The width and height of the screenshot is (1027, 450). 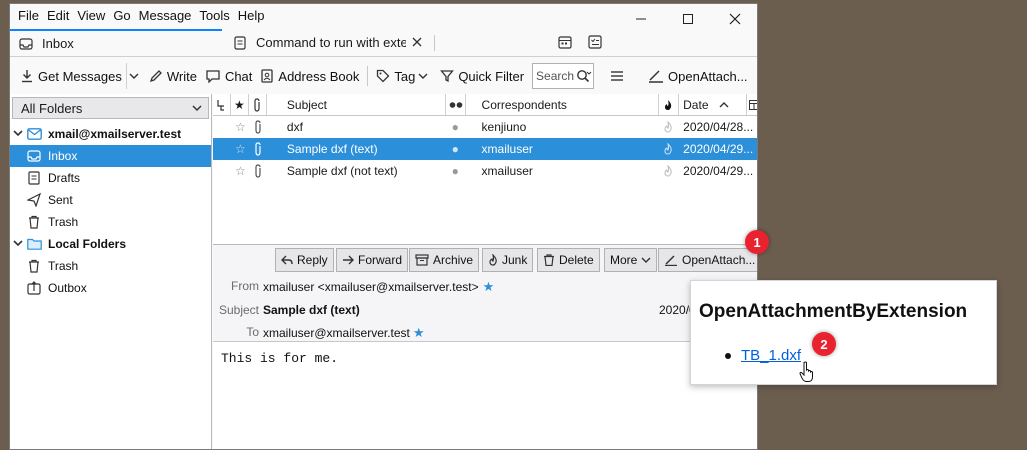 I want to click on read-column-header, so click(x=456, y=104).